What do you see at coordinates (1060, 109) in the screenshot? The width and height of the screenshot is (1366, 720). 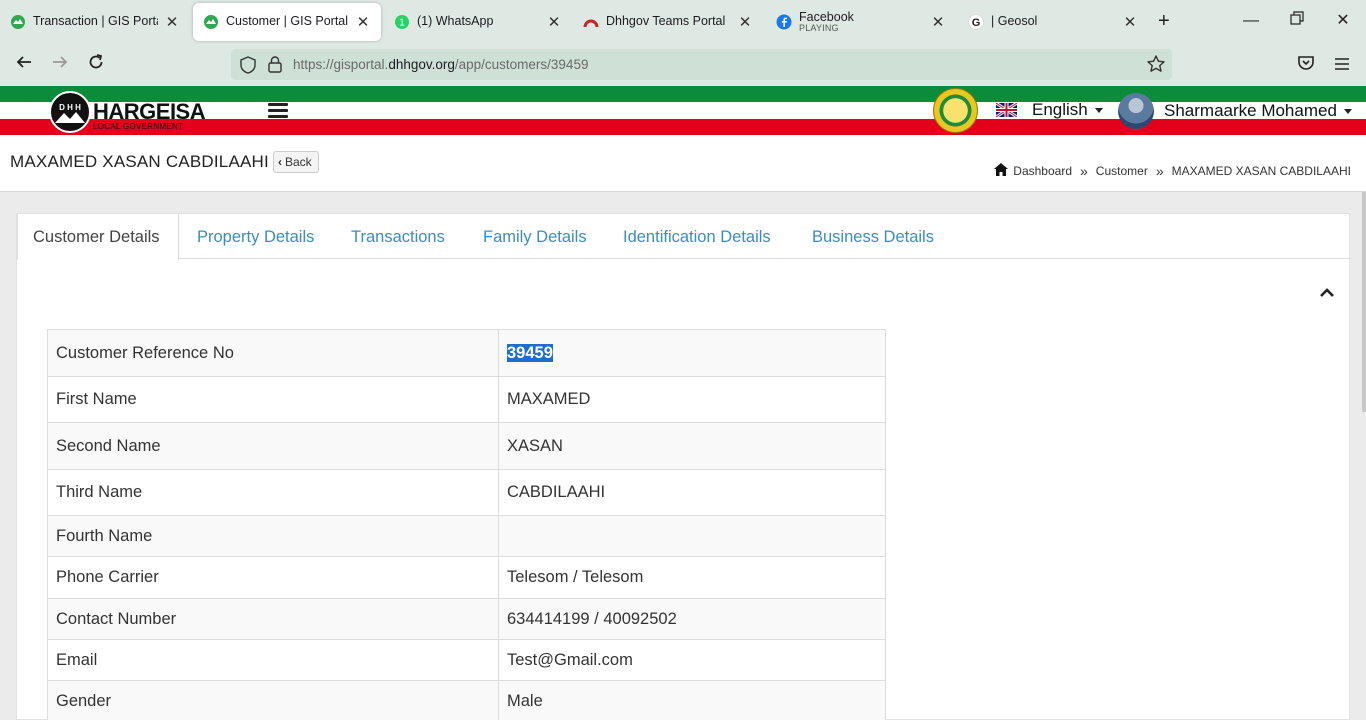 I see `language-label: English` at bounding box center [1060, 109].